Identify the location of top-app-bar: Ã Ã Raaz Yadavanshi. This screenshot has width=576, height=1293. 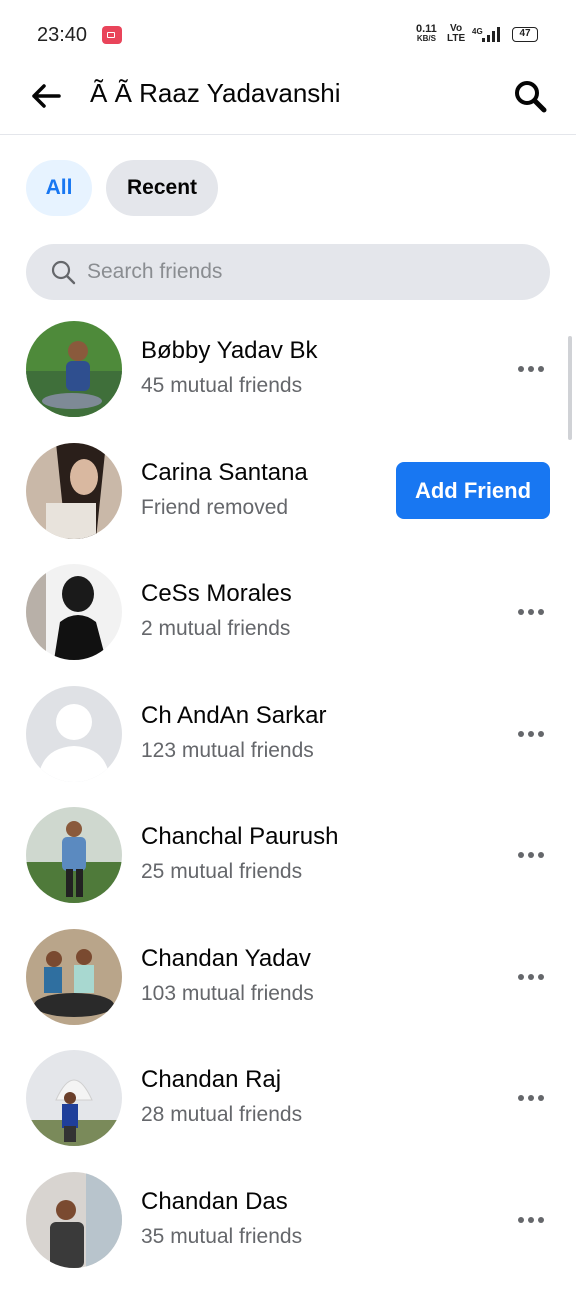
(288, 99).